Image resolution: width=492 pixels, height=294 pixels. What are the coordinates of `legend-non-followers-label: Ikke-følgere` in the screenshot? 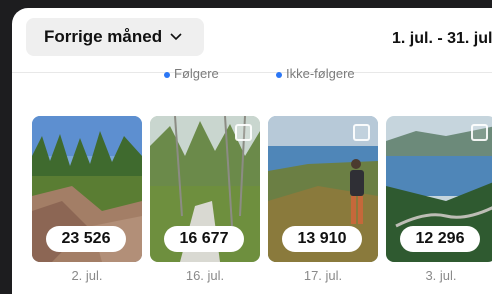 It's located at (320, 73).